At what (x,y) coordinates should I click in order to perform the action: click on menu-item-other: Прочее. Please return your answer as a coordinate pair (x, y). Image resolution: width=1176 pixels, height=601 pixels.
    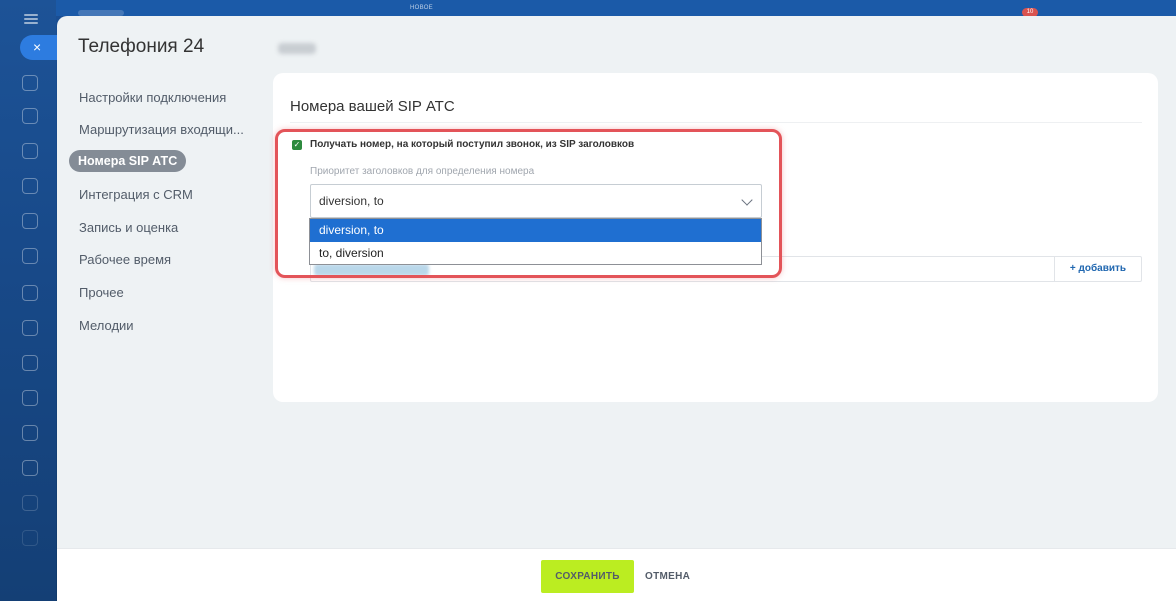
    Looking at the image, I should click on (101, 292).